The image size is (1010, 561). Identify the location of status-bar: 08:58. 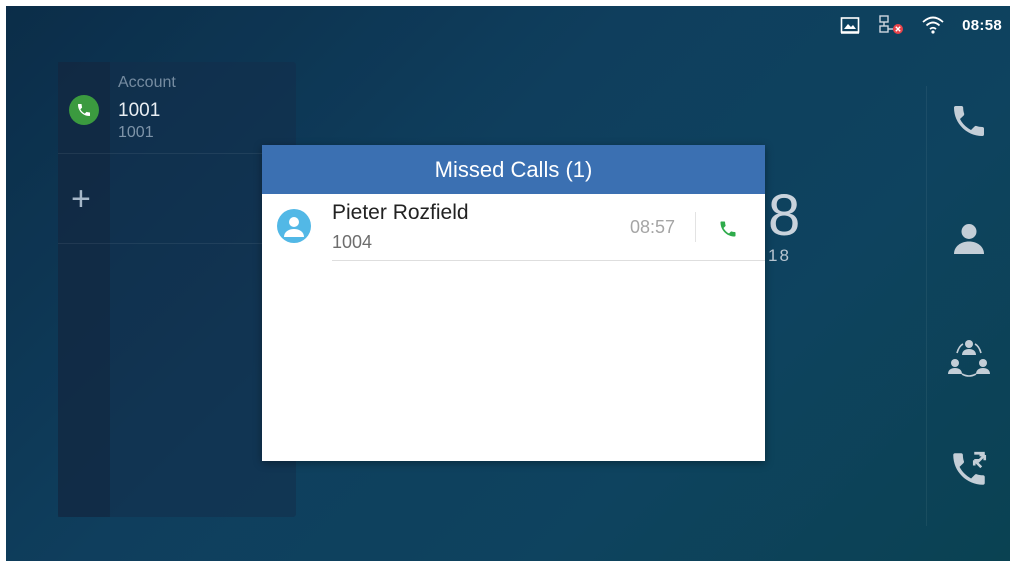
(508, 25).